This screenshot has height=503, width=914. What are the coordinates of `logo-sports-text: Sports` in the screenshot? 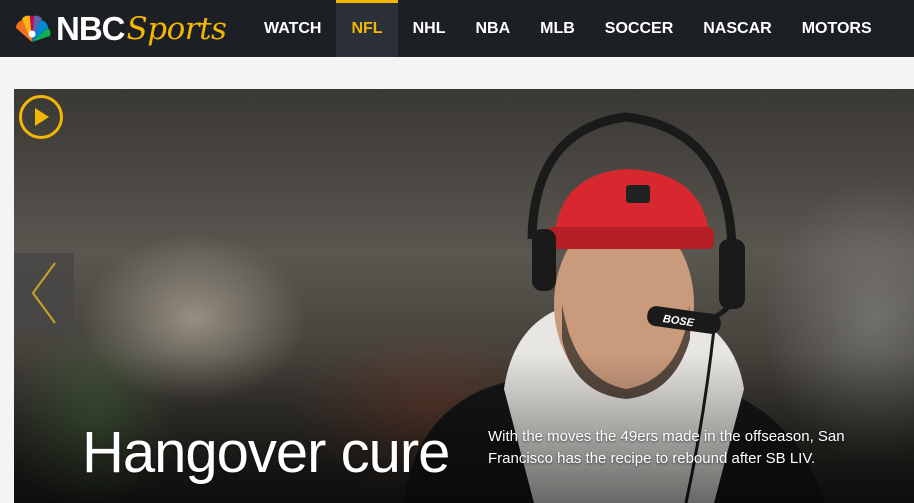 It's located at (176, 29).